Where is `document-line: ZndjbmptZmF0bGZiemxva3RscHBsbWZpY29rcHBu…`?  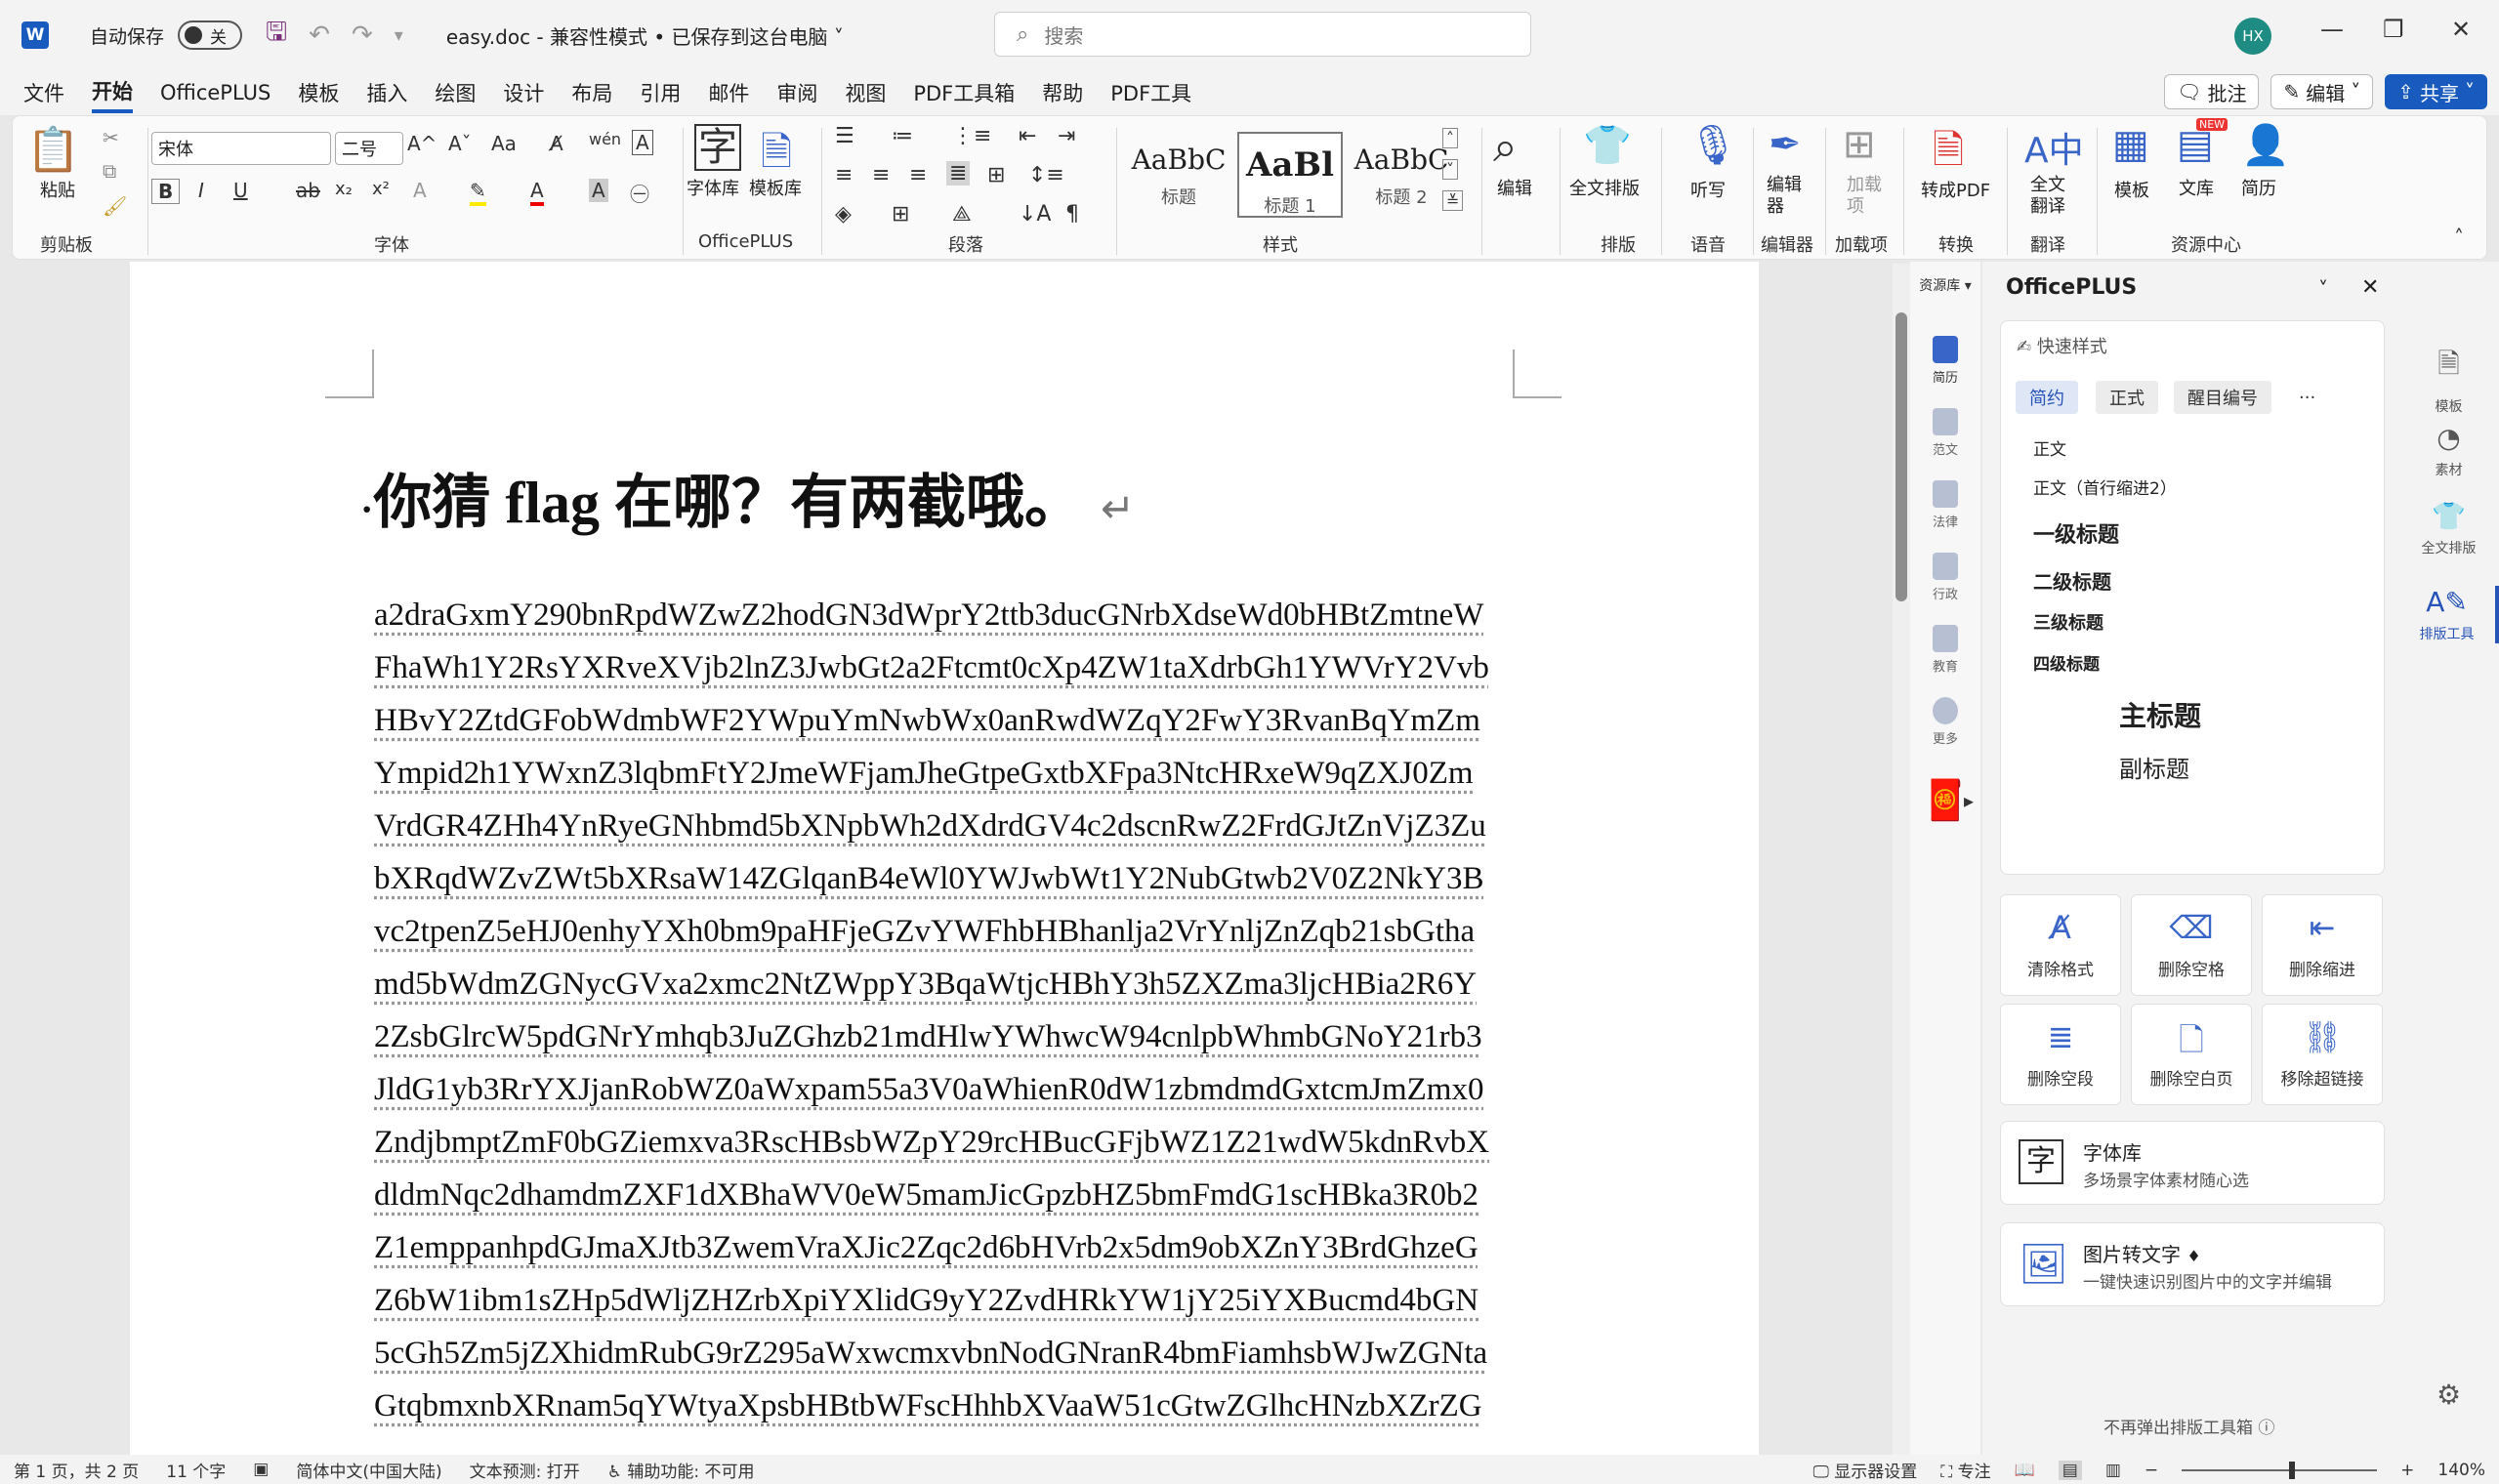 document-line: ZndjbmptZmF0bGZiemxva3RscHBsbWZpY29rcHBu… is located at coordinates (932, 1143).